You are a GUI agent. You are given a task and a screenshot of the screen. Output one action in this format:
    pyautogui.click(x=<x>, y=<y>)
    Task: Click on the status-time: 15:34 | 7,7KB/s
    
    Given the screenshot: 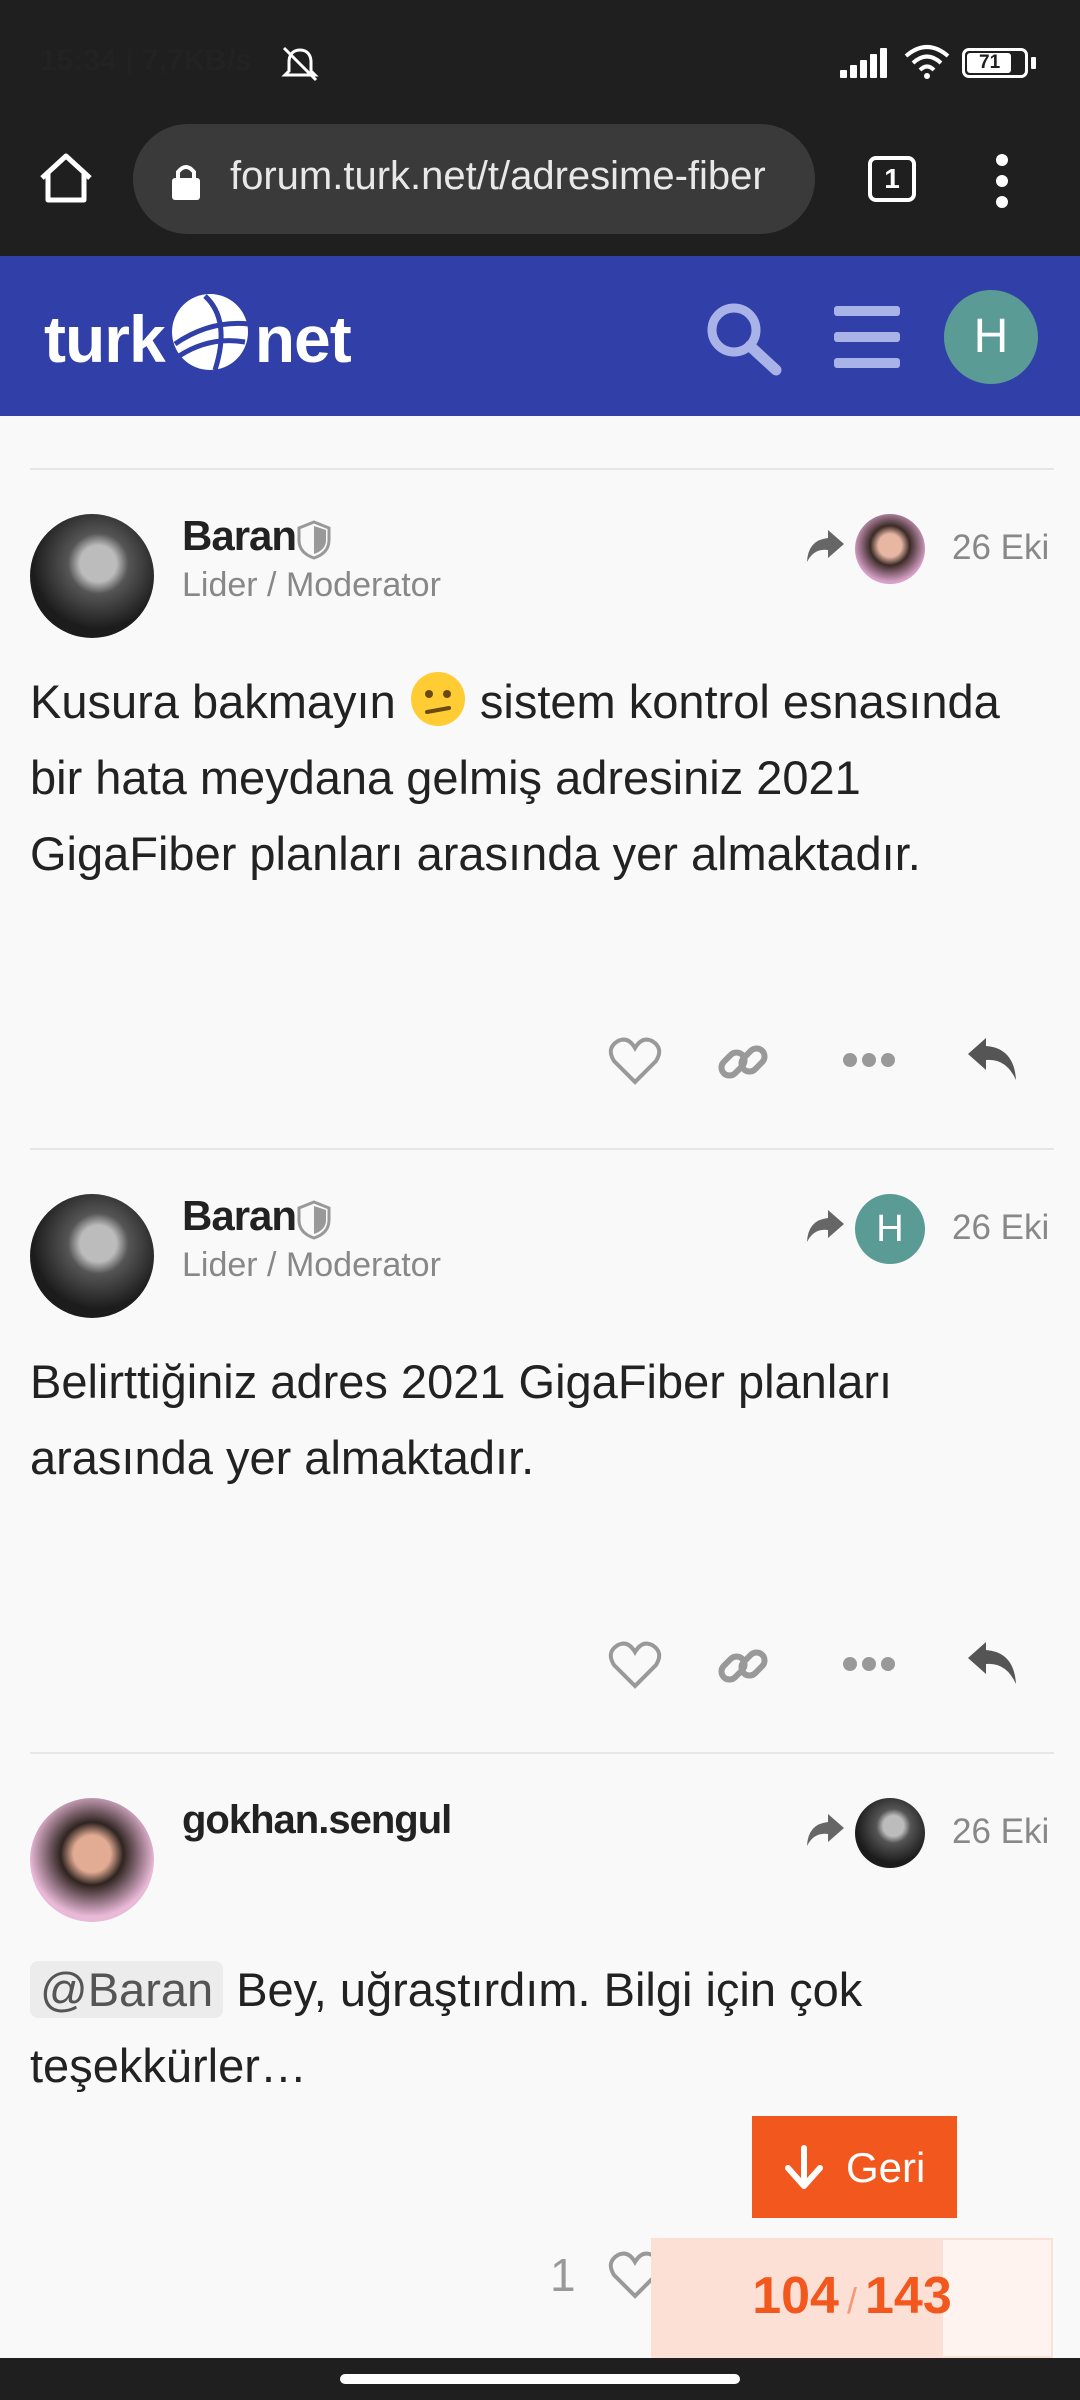 What is the action you would take?
    pyautogui.click(x=146, y=60)
    